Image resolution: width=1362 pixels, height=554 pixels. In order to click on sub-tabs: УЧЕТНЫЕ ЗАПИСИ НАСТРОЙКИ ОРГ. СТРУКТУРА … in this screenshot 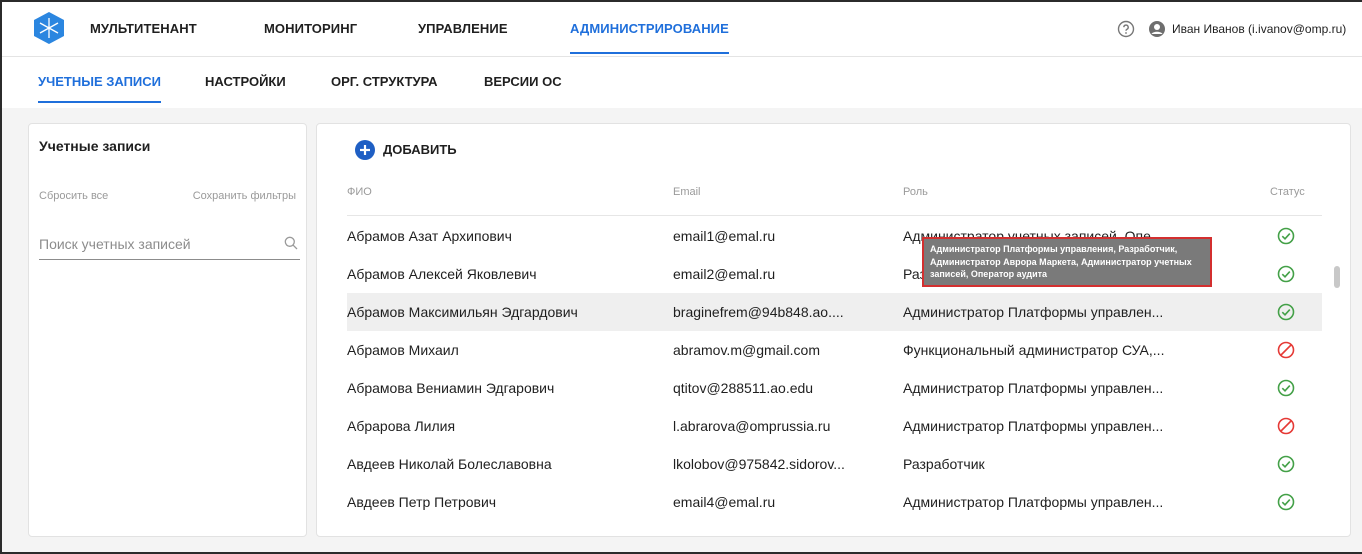, I will do `click(682, 82)`.